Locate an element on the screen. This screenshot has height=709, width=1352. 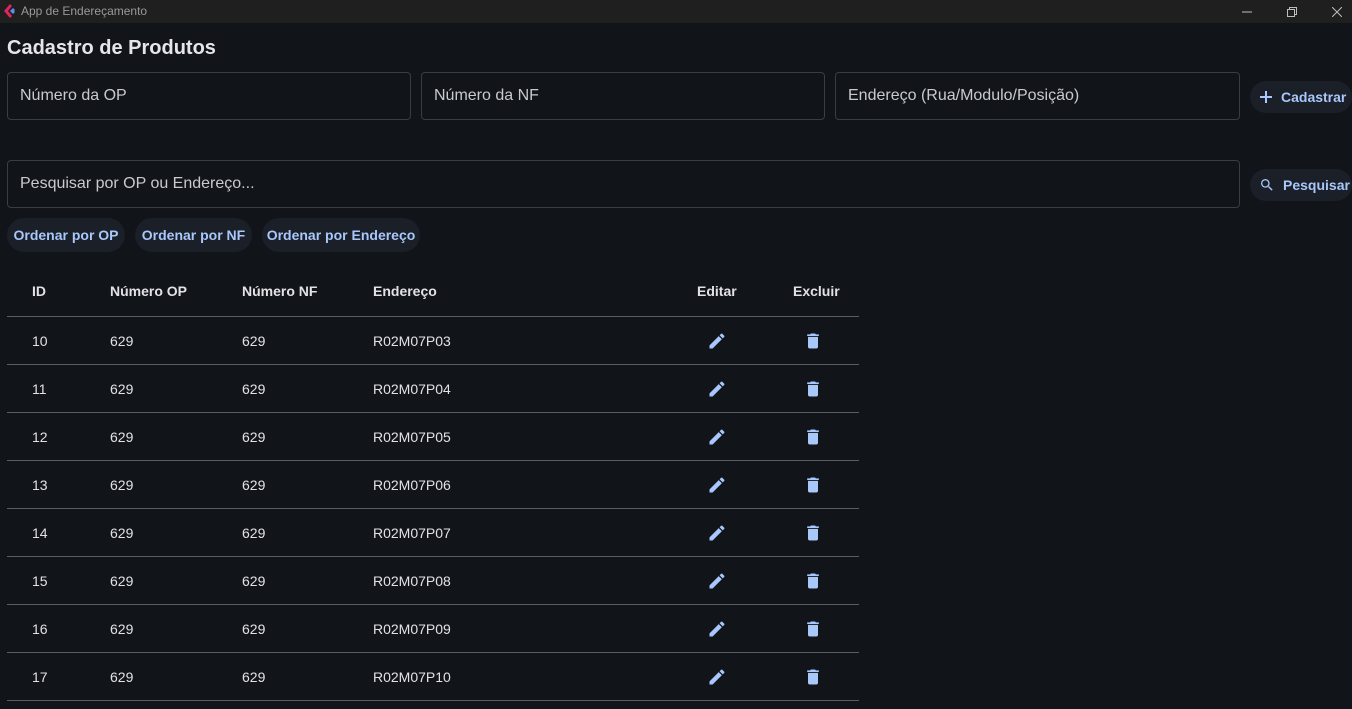
restore-icon is located at coordinates (1292, 11).